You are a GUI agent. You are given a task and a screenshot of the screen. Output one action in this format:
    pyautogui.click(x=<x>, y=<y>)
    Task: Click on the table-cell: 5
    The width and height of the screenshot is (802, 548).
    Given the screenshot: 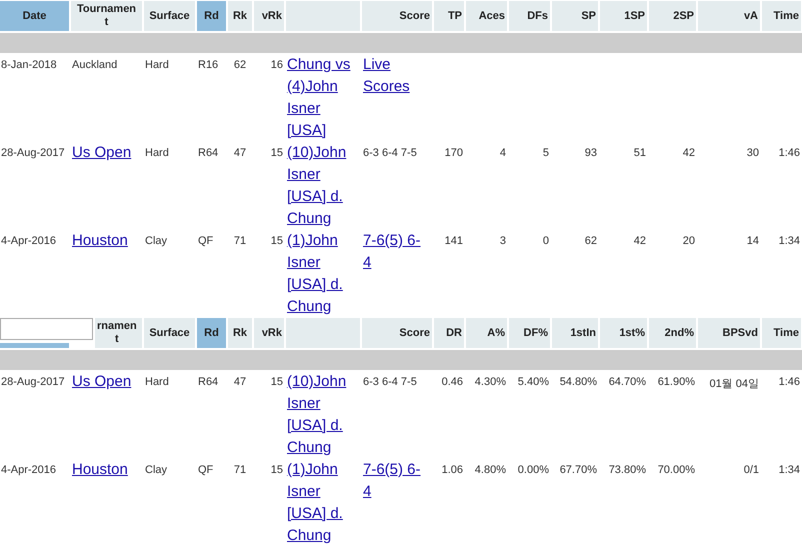 What is the action you would take?
    pyautogui.click(x=545, y=153)
    